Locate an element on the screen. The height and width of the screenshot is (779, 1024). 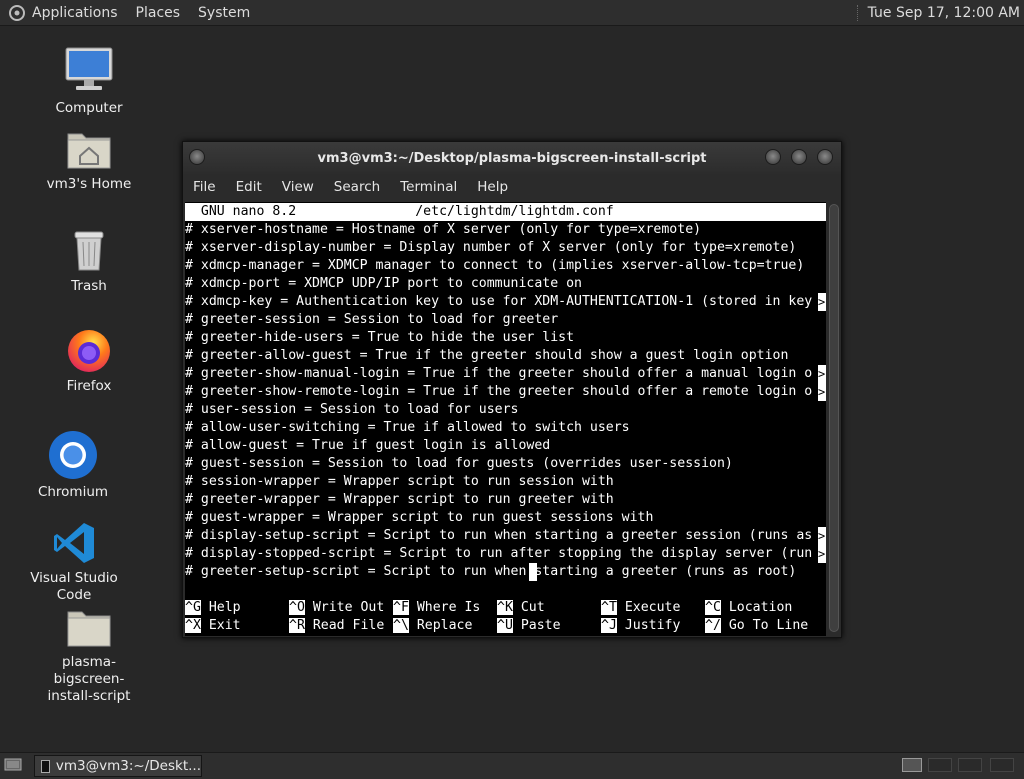
shortcut-item: ^J Justify is located at coordinates (653, 626).